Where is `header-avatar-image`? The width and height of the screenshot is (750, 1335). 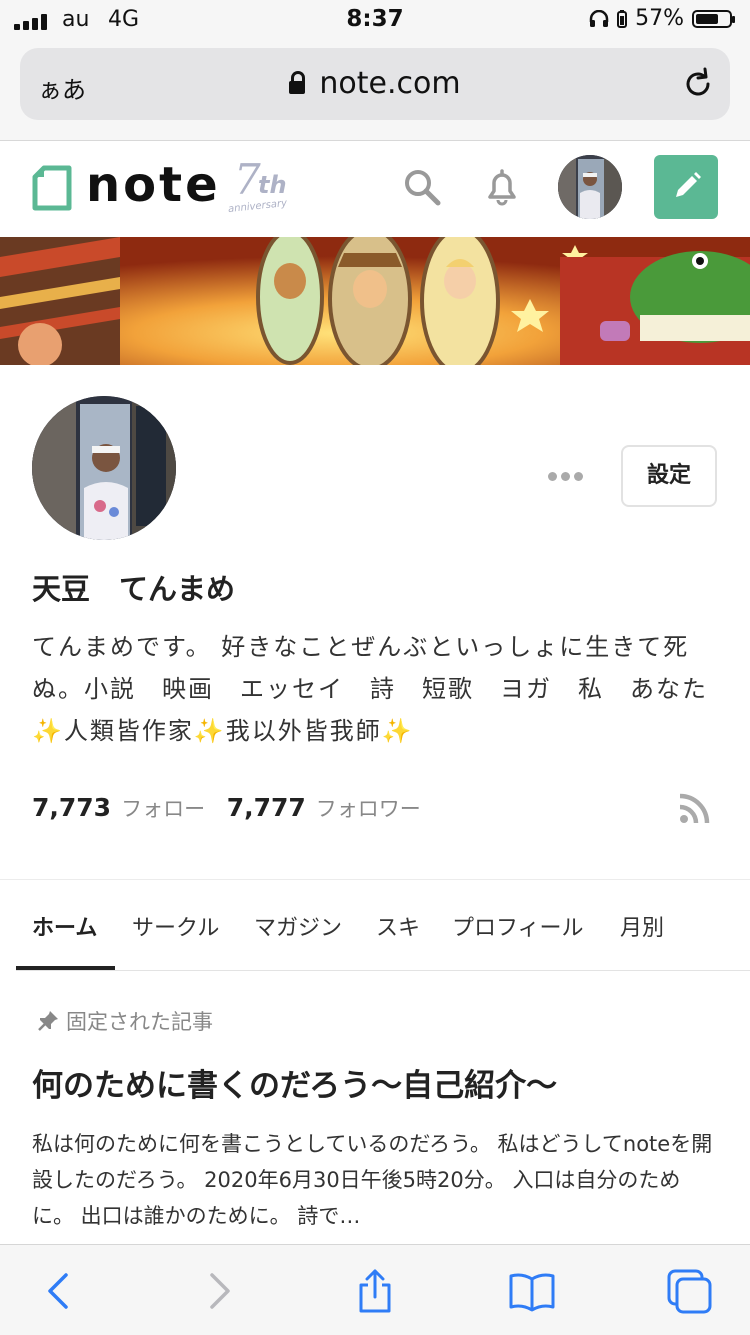 header-avatar-image is located at coordinates (590, 187).